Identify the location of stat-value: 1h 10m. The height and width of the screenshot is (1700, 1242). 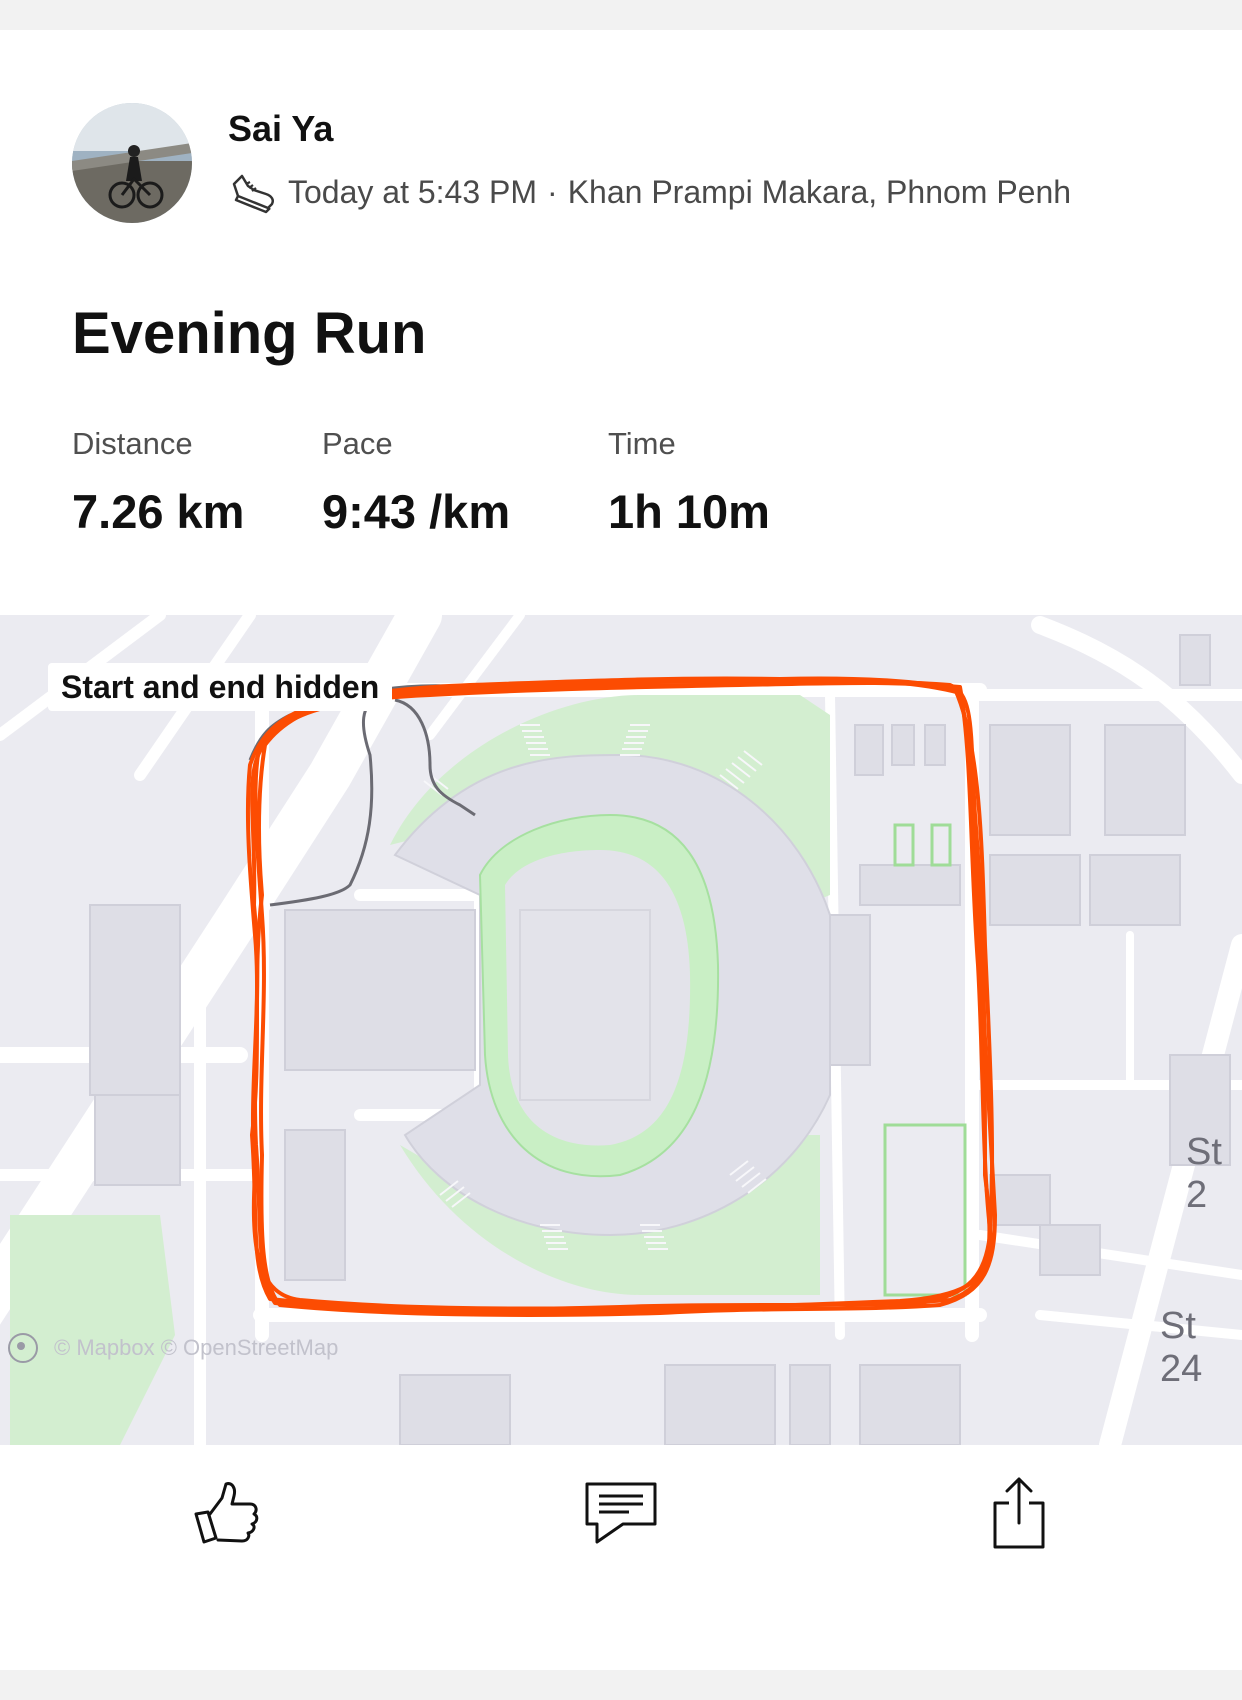
(689, 511).